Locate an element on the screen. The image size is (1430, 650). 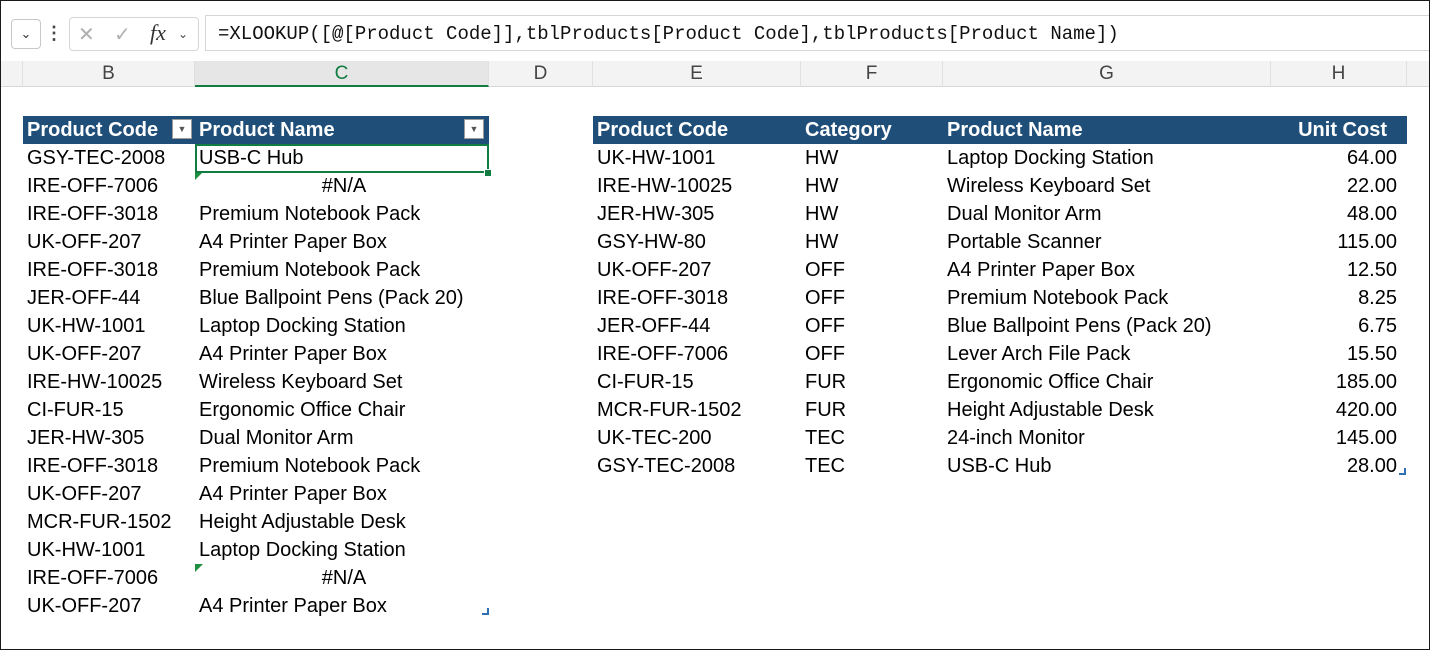
name-box-dropdown-chevron-icon: ⌄ is located at coordinates (26, 34).